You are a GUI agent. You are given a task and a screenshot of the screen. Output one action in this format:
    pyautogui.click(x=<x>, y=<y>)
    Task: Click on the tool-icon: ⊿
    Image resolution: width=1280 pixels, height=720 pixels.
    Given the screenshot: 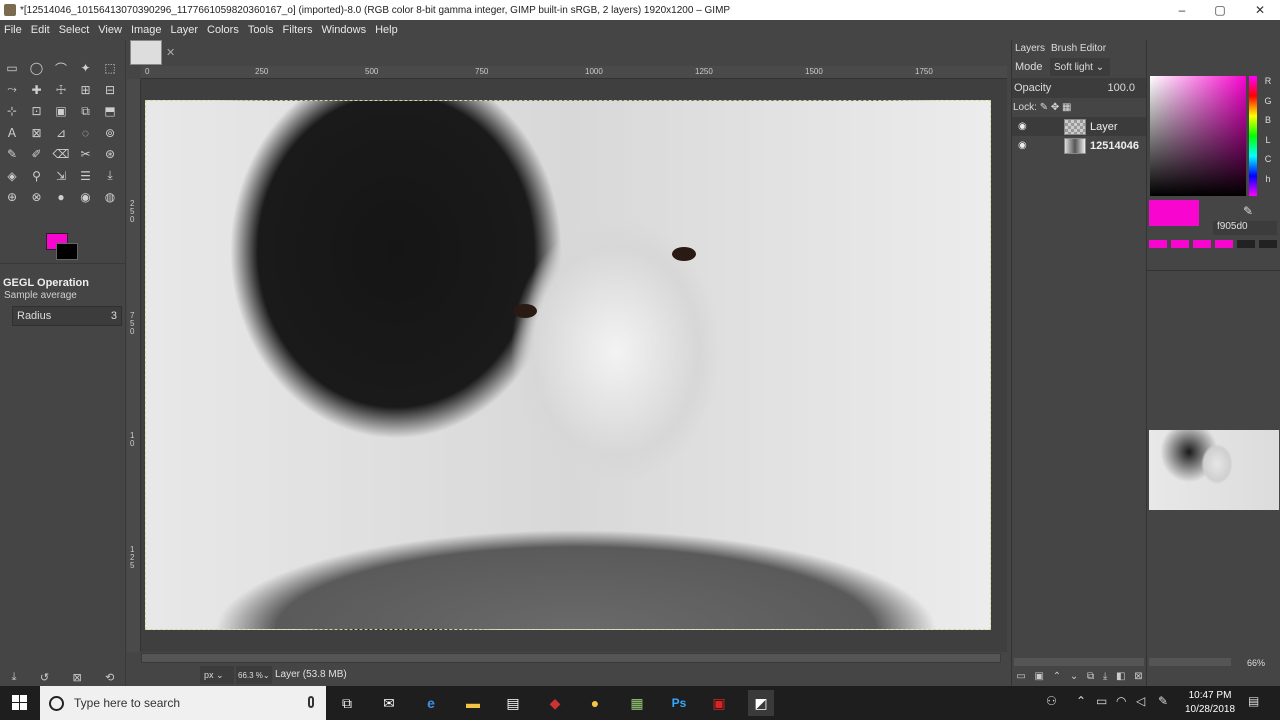 What is the action you would take?
    pyautogui.click(x=61, y=133)
    